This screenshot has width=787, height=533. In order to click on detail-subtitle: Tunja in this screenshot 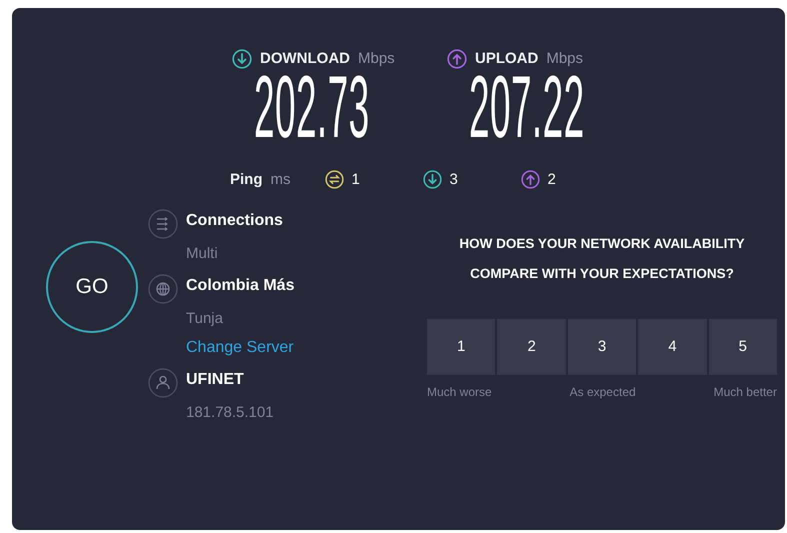, I will do `click(205, 318)`.